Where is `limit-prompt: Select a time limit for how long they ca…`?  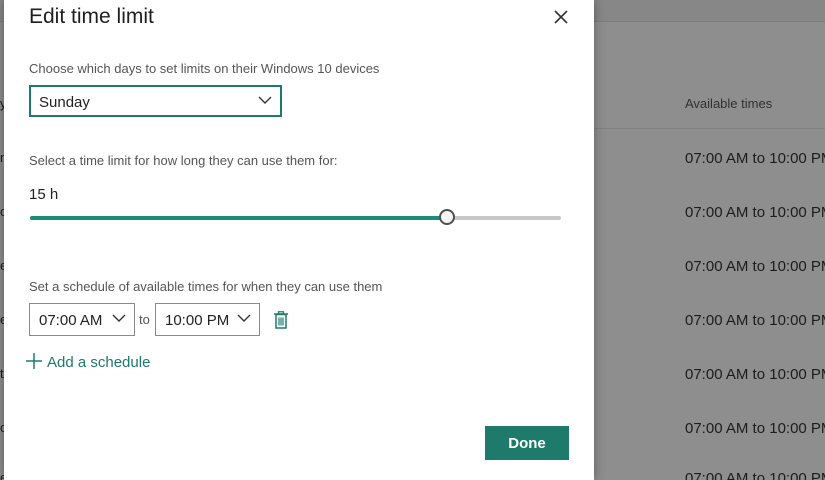 limit-prompt: Select a time limit for how long they ca… is located at coordinates (183, 160).